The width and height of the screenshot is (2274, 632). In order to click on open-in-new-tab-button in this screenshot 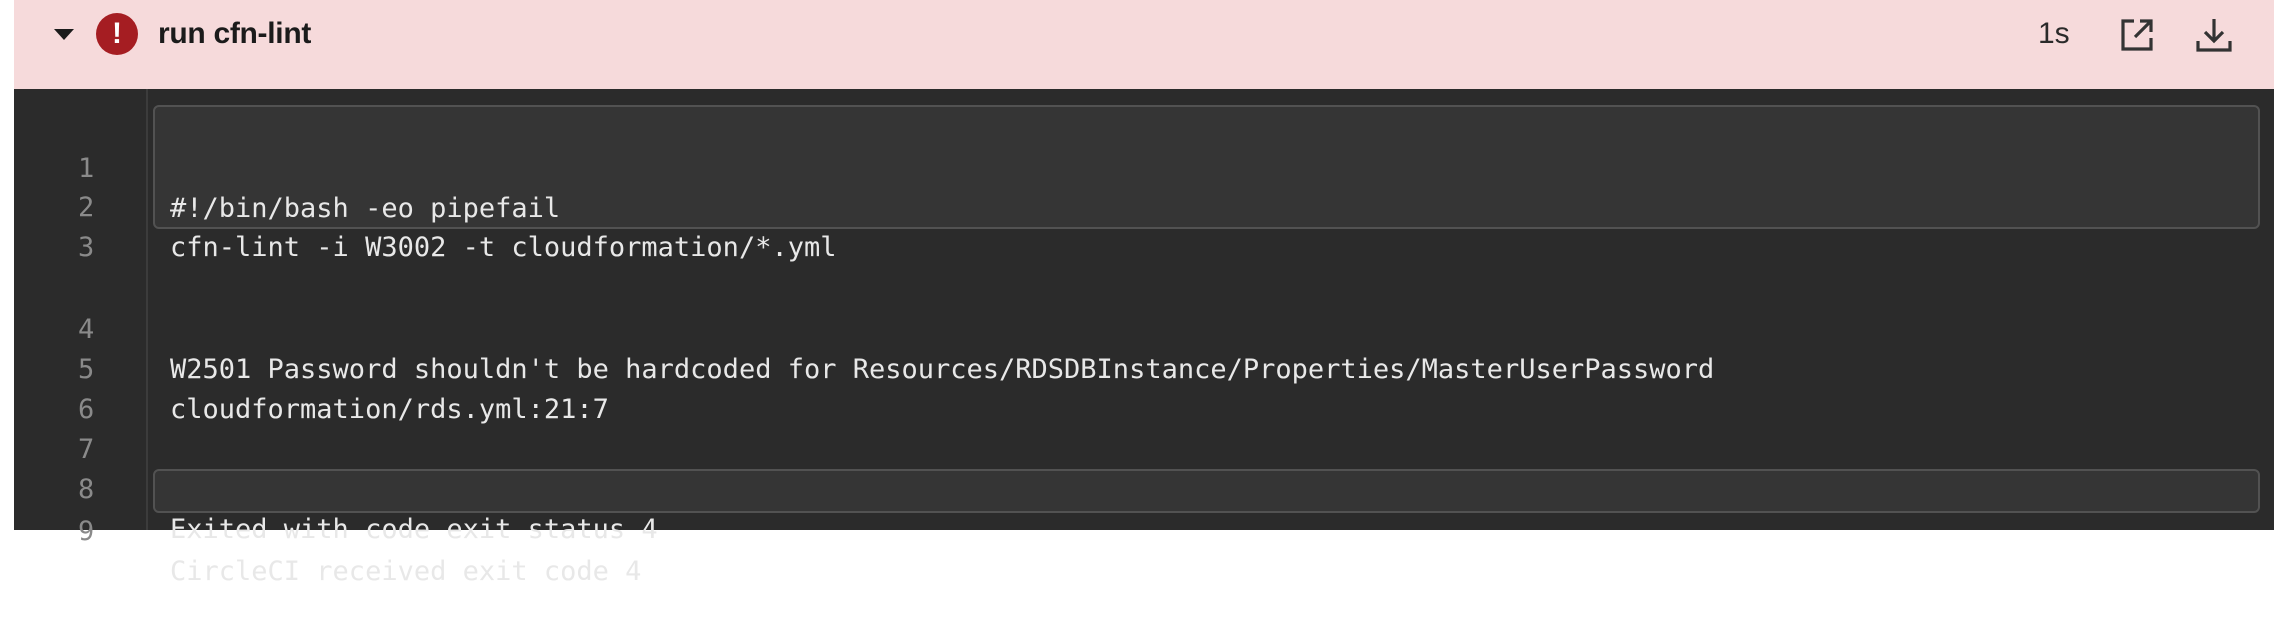, I will do `click(2137, 35)`.